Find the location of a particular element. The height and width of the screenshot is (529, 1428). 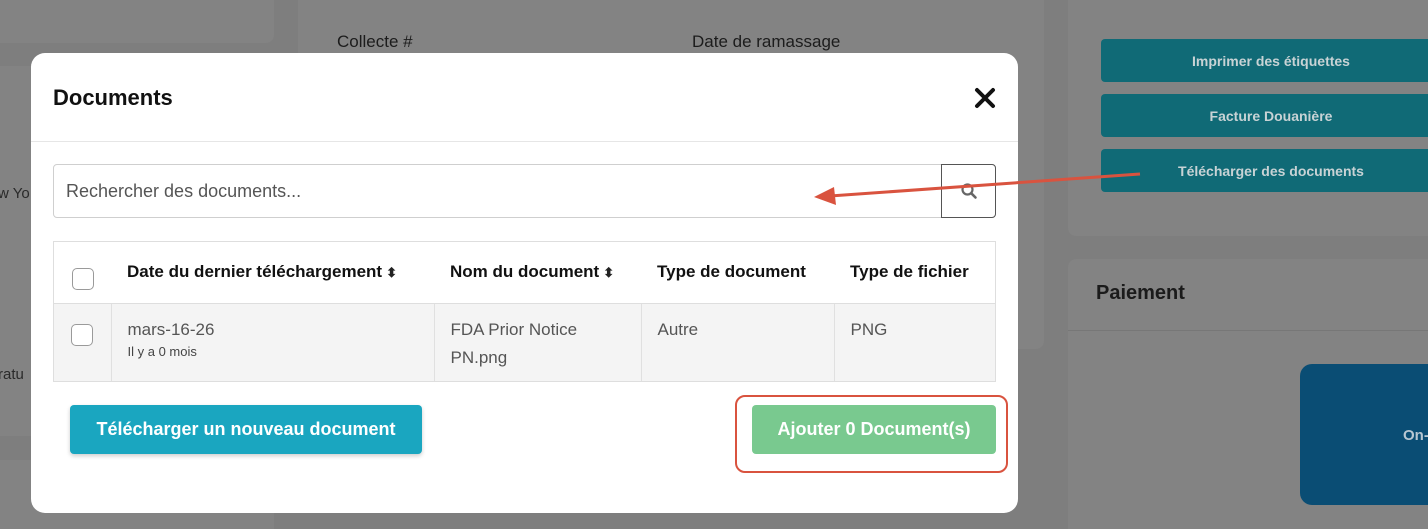

row-doctype-cell: Autre is located at coordinates (737, 341).